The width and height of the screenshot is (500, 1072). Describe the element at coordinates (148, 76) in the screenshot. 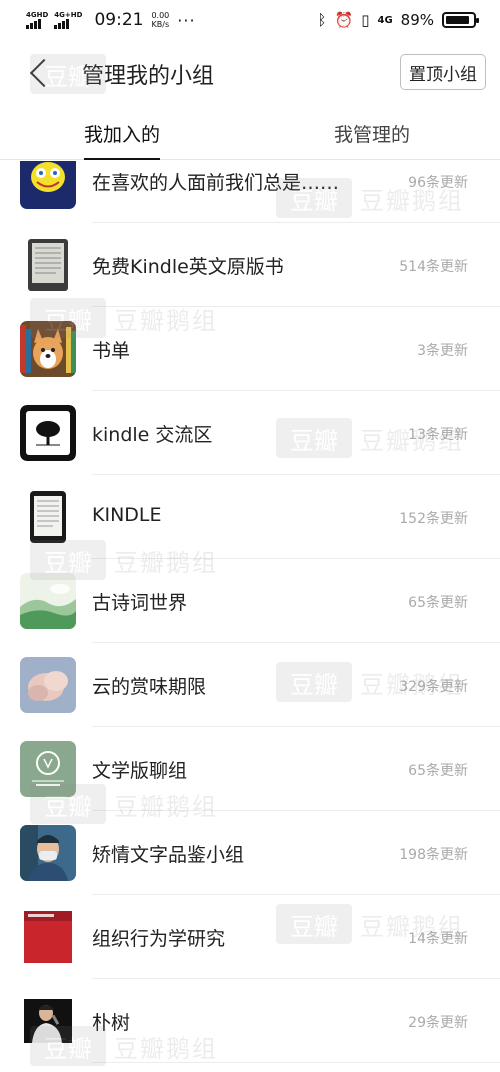

I see `page-title: 管理我的小组` at that location.